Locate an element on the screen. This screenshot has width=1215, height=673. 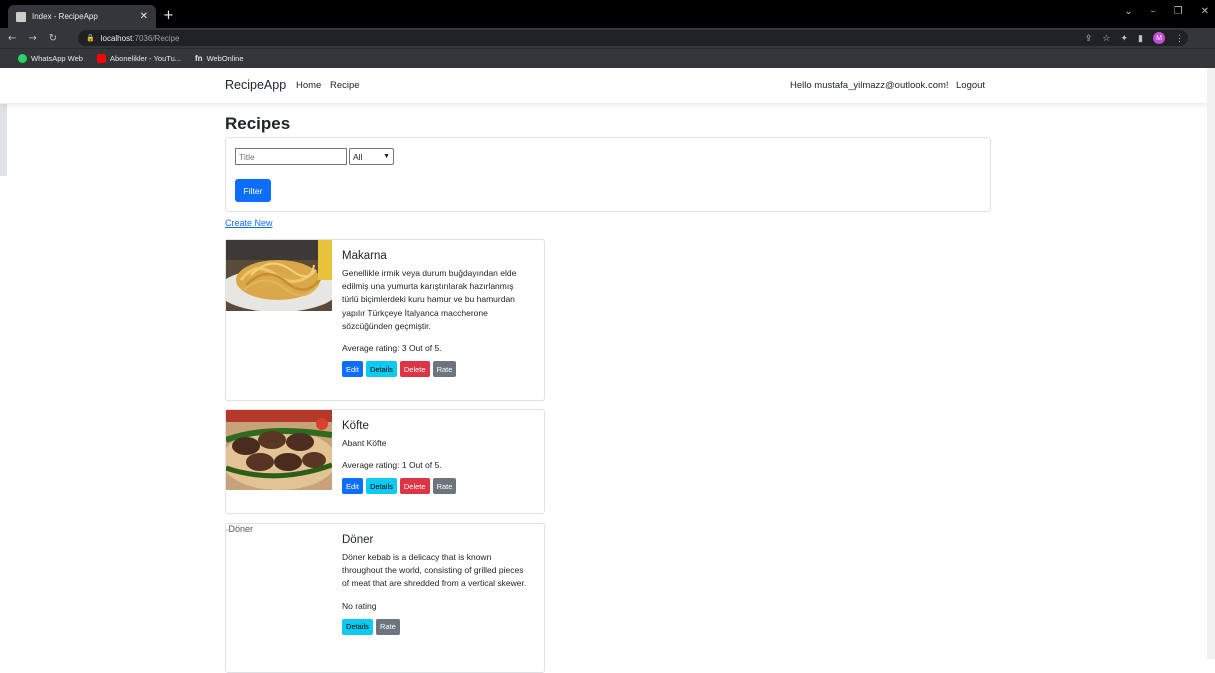
back-icon: ← is located at coordinates (12, 38).